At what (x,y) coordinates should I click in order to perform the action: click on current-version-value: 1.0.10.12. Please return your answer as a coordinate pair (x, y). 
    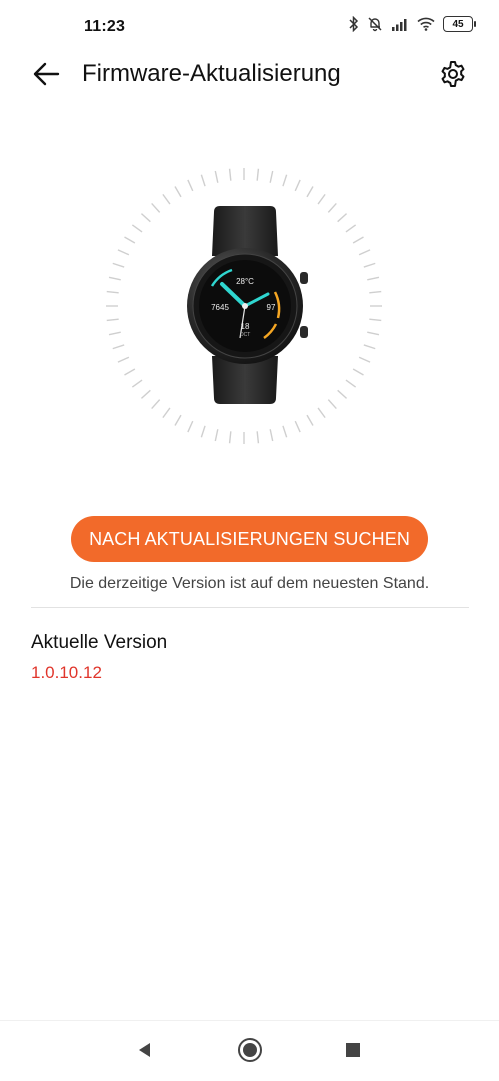
    Looking at the image, I should click on (66, 672).